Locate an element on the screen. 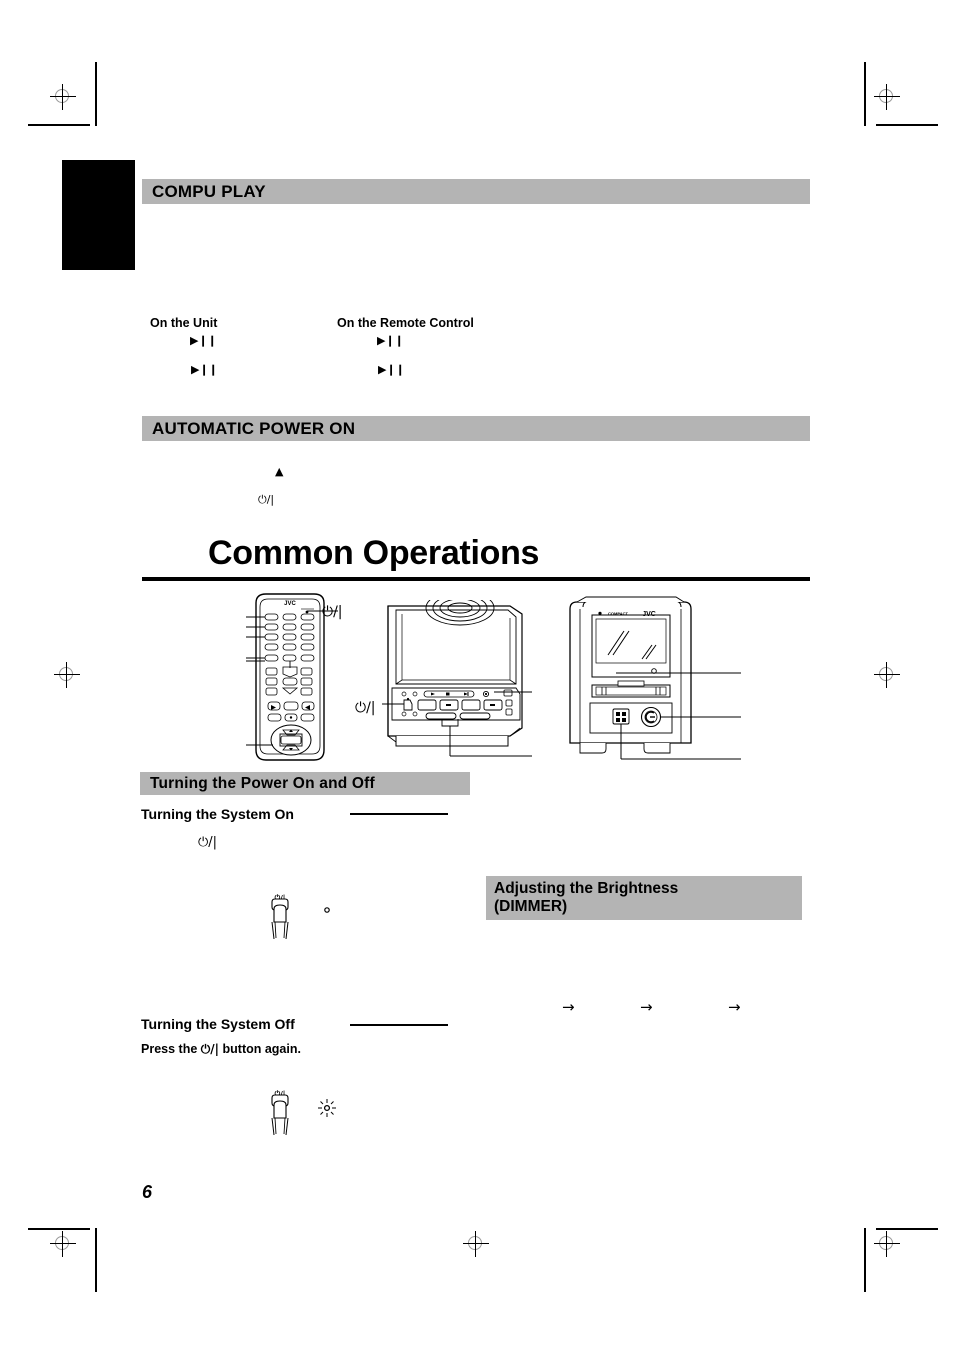  registration-mark-bottom-center is located at coordinates (476, 1244).